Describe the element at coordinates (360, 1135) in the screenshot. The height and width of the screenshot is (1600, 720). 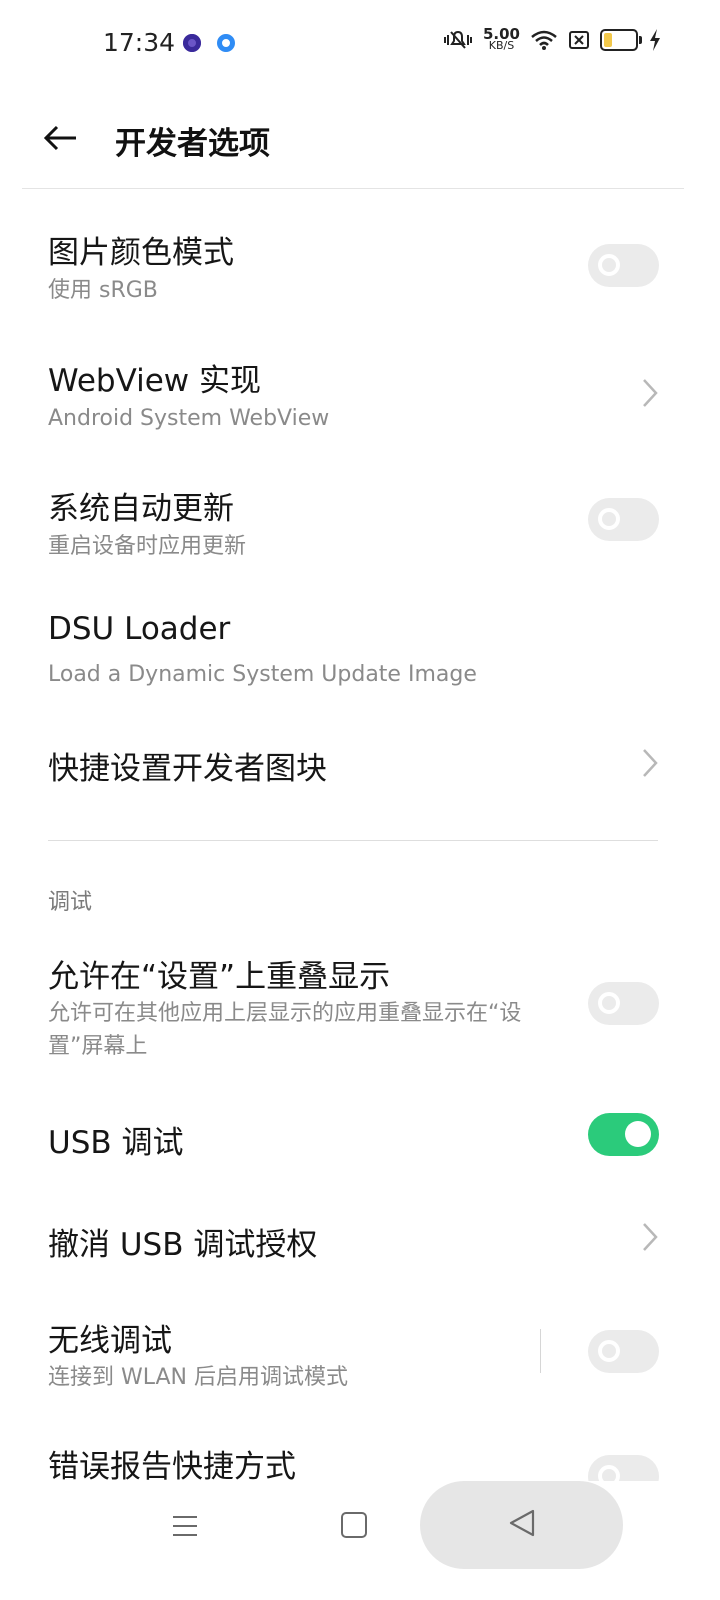
I see `setting-usb-debug: USB 调试` at that location.